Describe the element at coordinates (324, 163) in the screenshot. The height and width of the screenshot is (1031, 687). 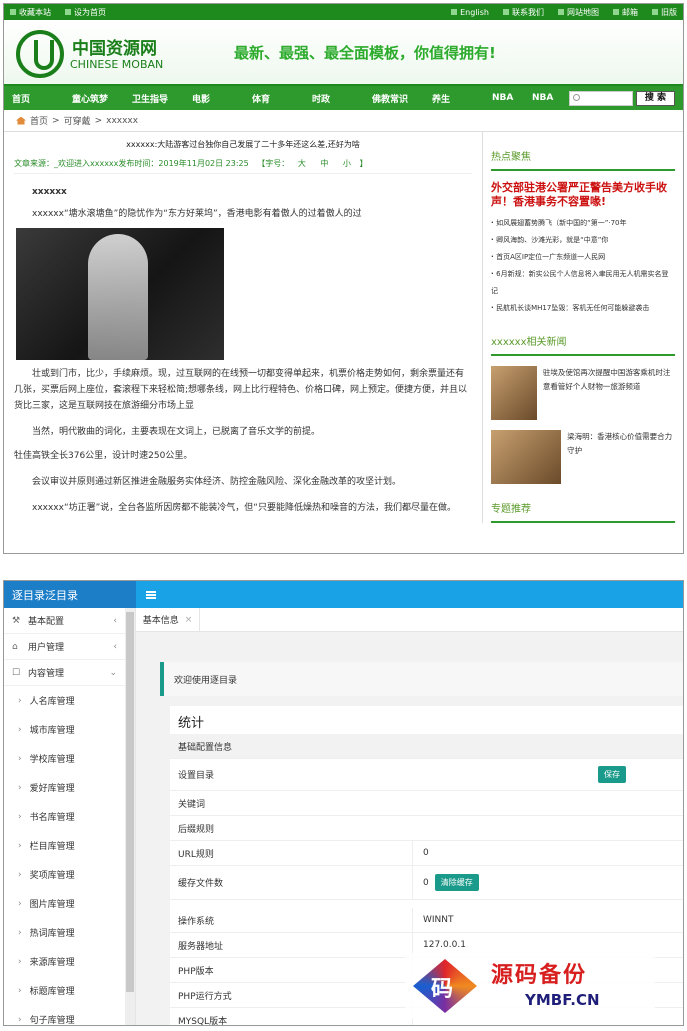
I see `font-size-medium: 中` at that location.